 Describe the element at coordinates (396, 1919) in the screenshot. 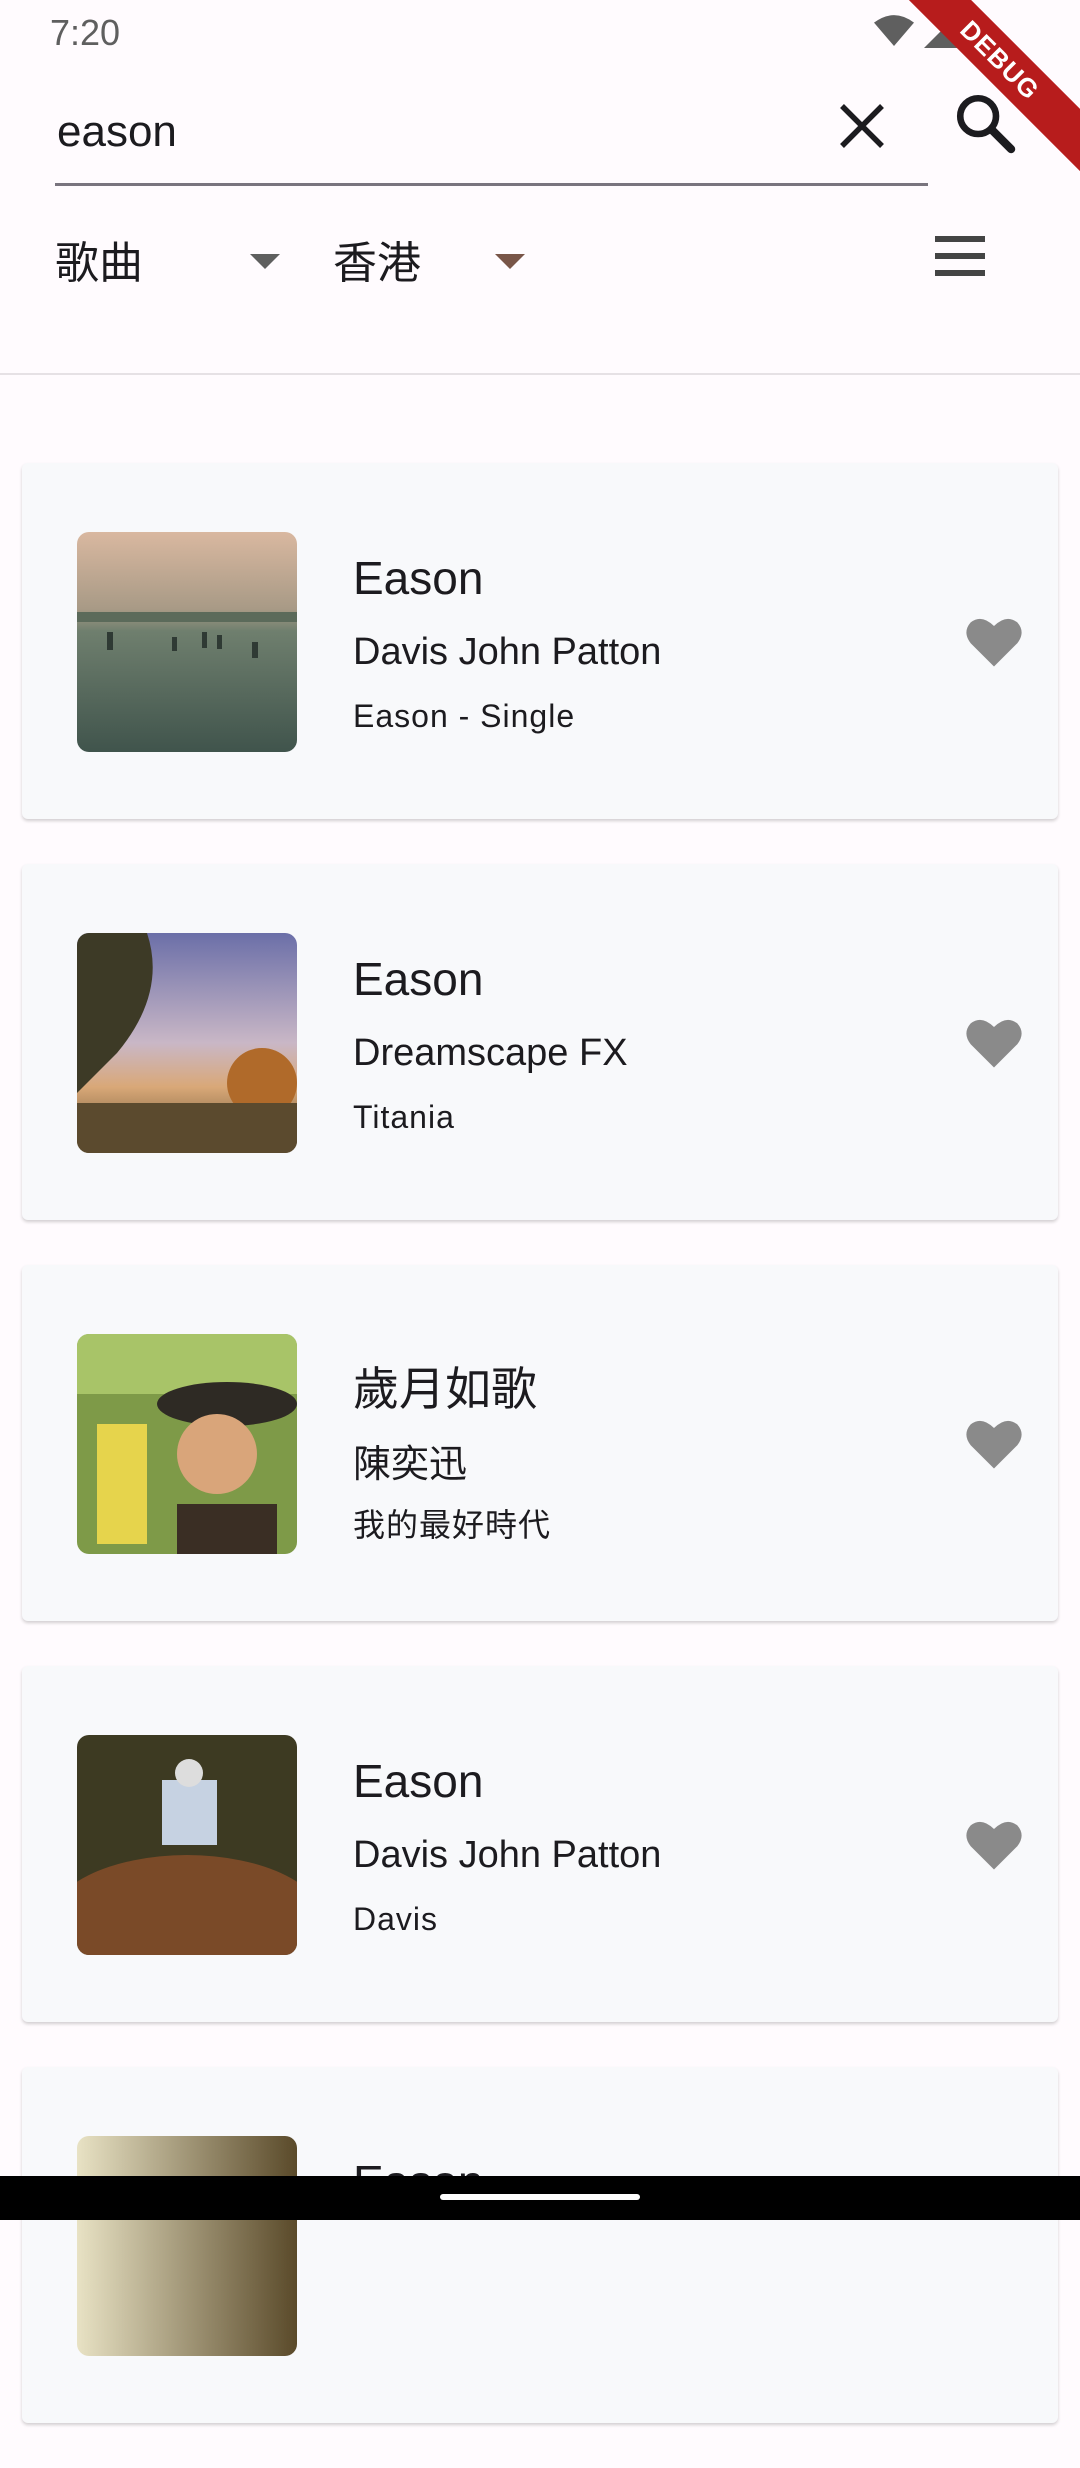

I see `song-album: Davis` at that location.